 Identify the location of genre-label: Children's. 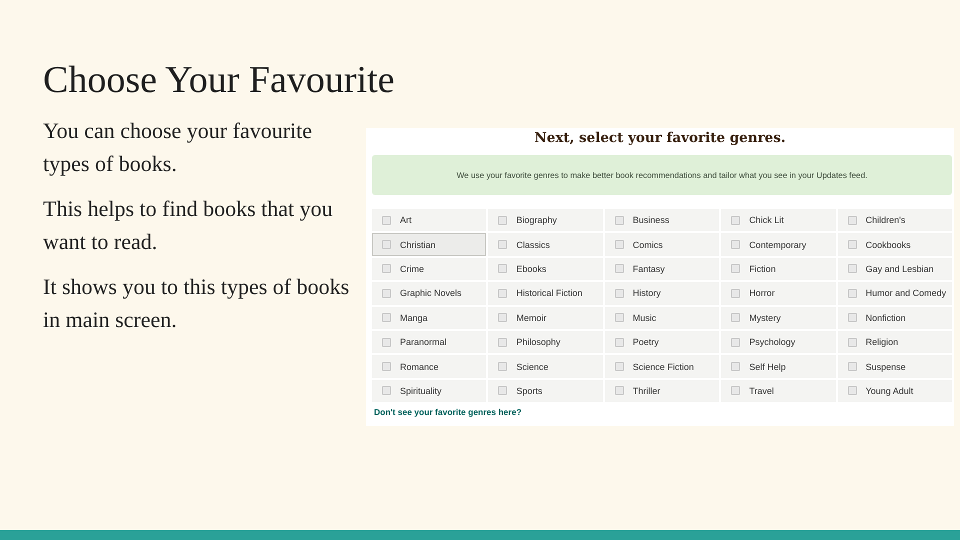
(886, 220).